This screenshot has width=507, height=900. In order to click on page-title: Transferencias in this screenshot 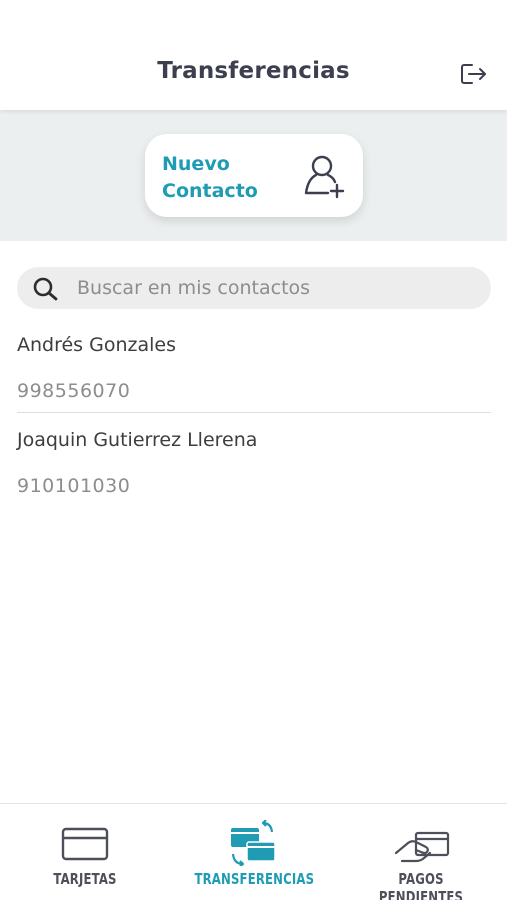, I will do `click(253, 71)`.